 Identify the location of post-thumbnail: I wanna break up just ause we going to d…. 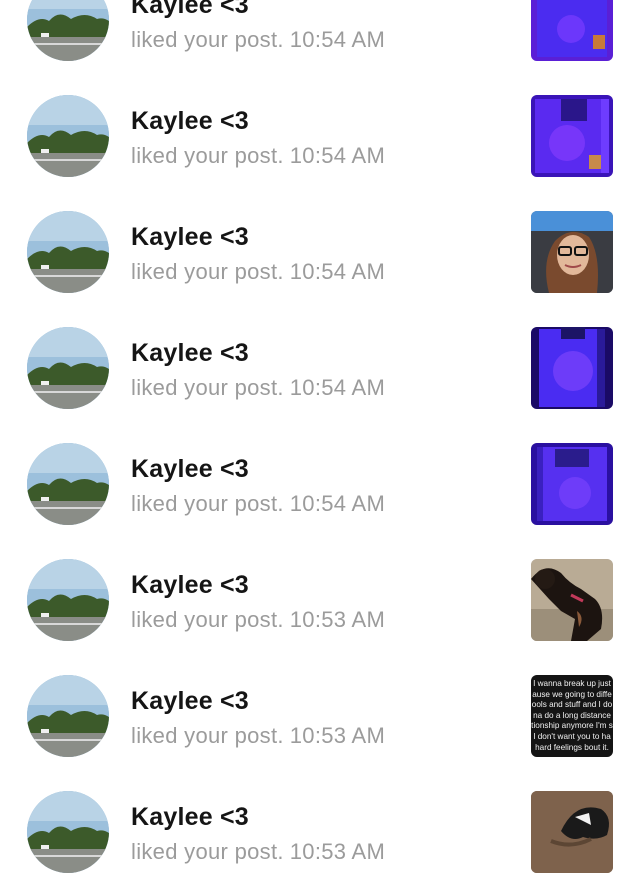
(572, 716).